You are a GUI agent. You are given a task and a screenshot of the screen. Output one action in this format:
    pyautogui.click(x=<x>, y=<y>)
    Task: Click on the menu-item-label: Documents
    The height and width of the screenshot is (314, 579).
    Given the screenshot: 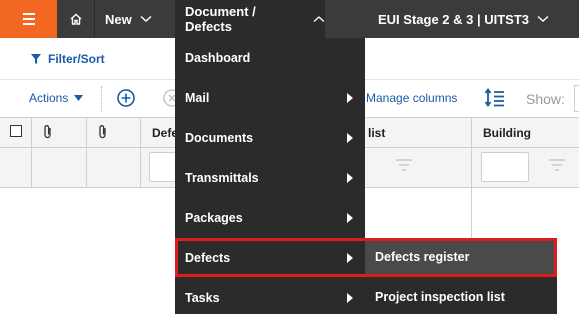 What is the action you would take?
    pyautogui.click(x=219, y=138)
    